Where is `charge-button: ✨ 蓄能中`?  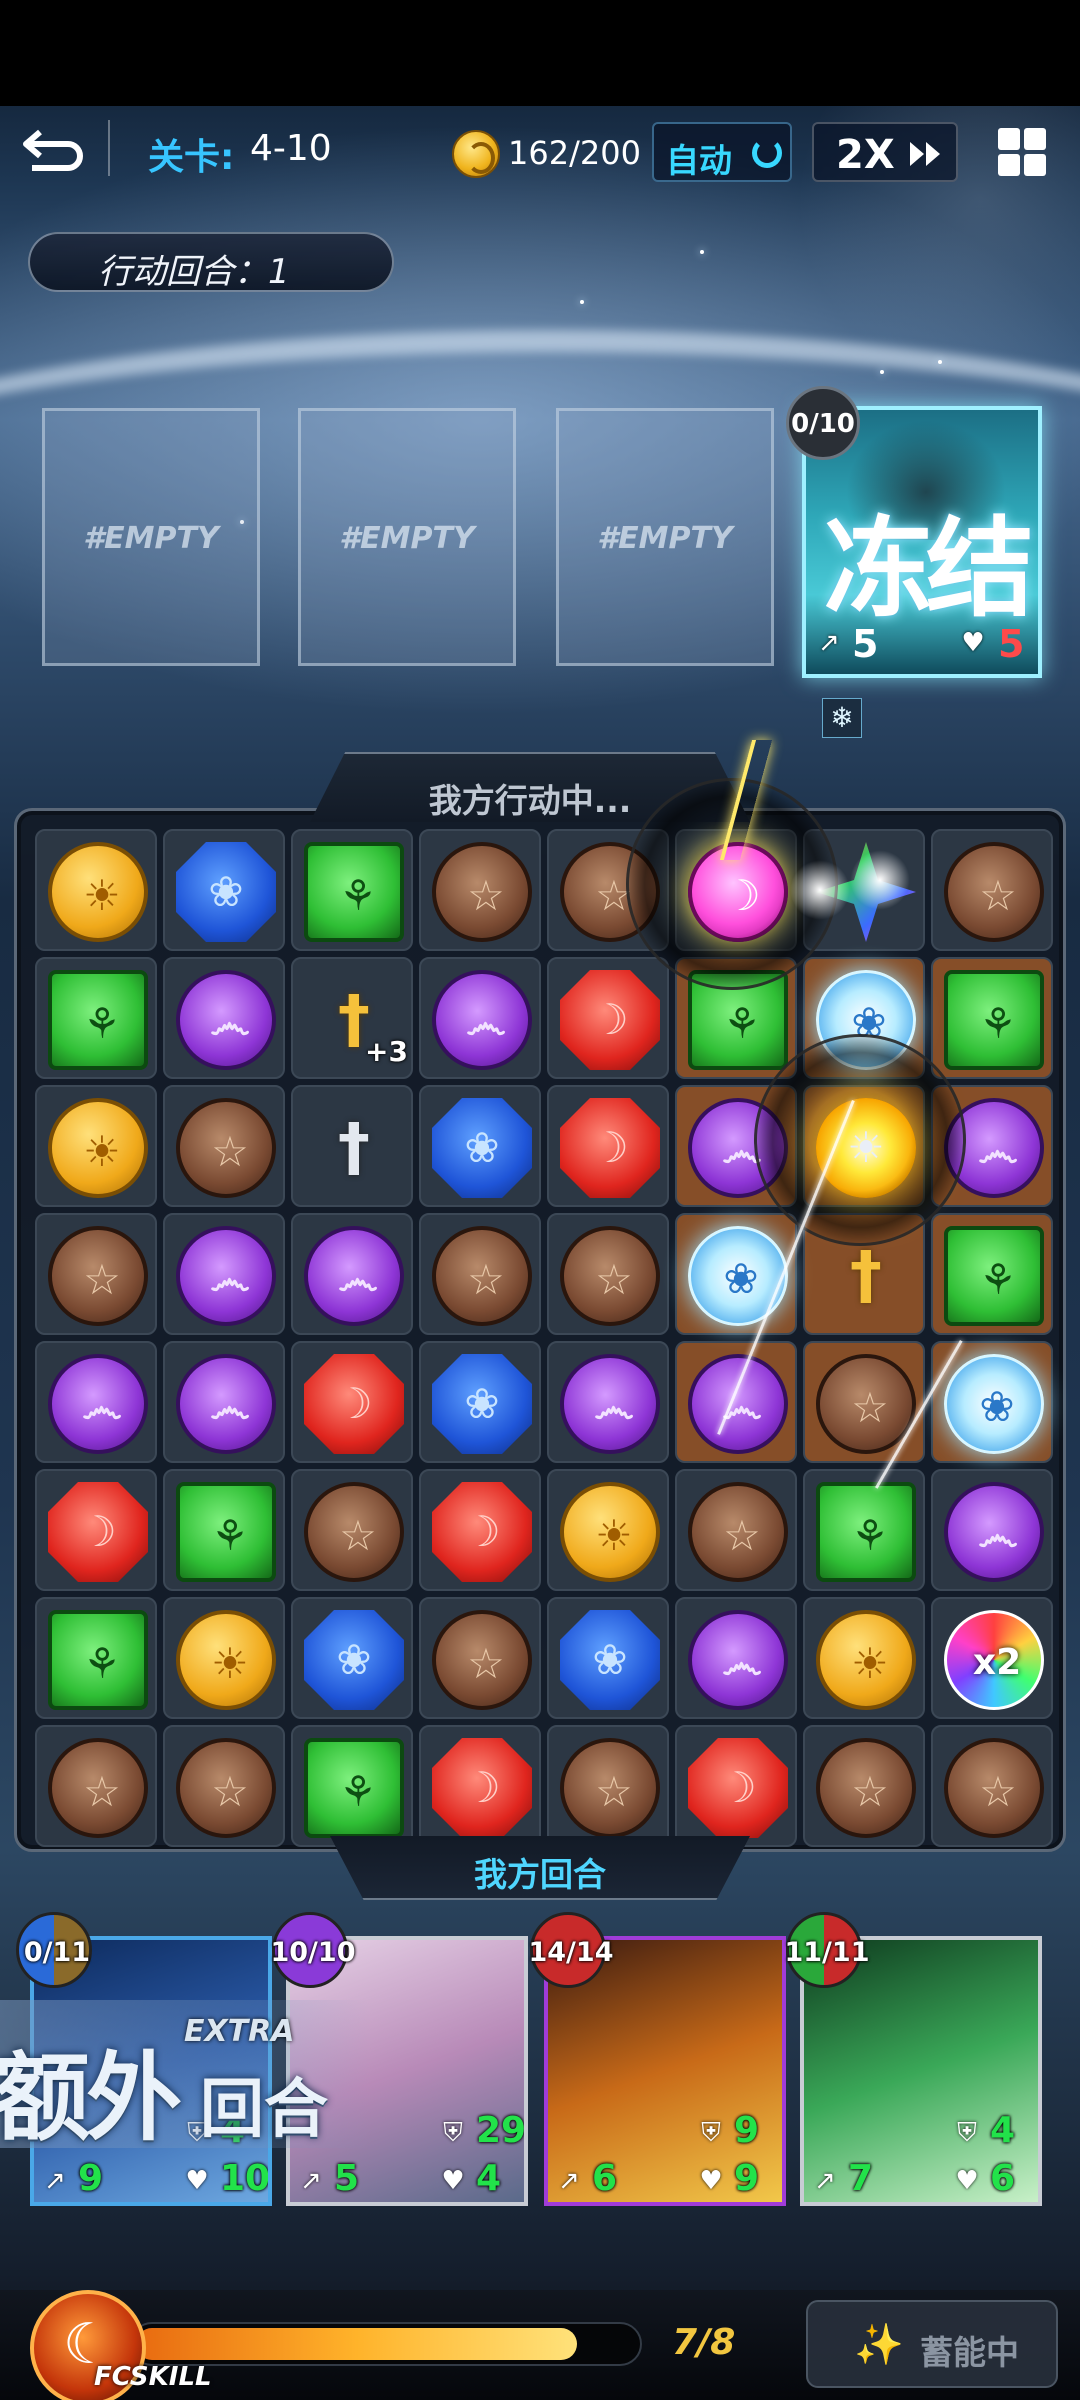 charge-button: ✨ 蓄能中 is located at coordinates (932, 2344).